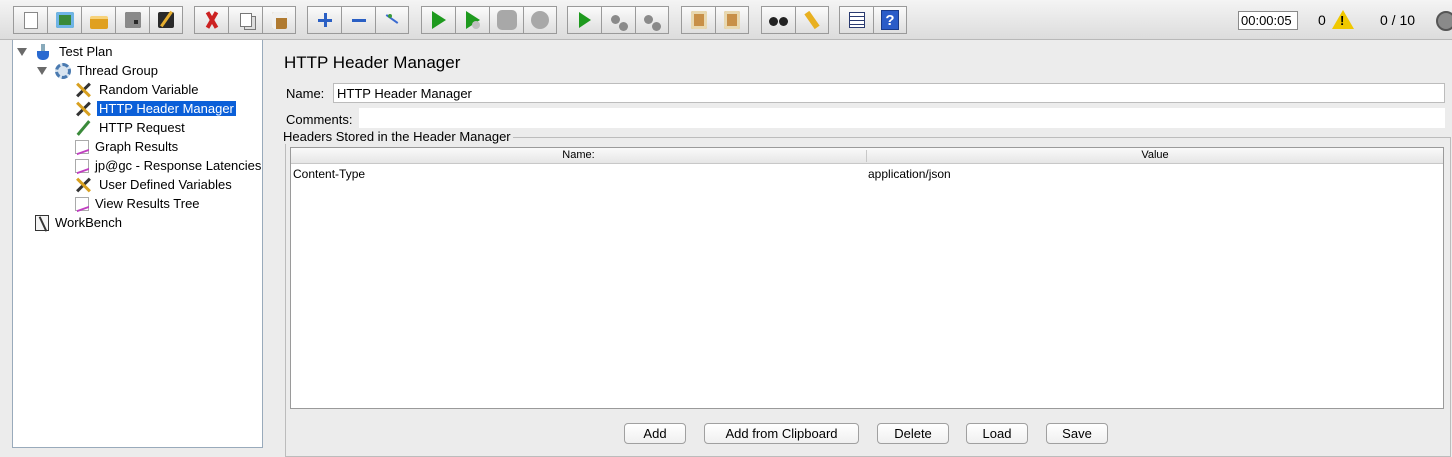  I want to click on search-button, so click(778, 20).